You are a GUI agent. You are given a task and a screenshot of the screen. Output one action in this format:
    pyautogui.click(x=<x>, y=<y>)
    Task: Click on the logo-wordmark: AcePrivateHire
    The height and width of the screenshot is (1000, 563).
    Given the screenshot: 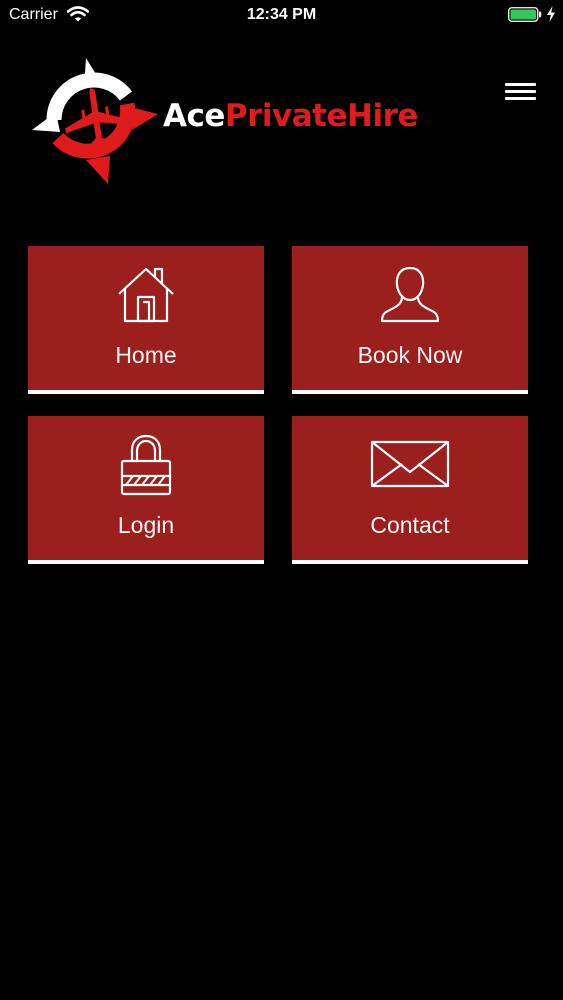 What is the action you would take?
    pyautogui.click(x=290, y=116)
    